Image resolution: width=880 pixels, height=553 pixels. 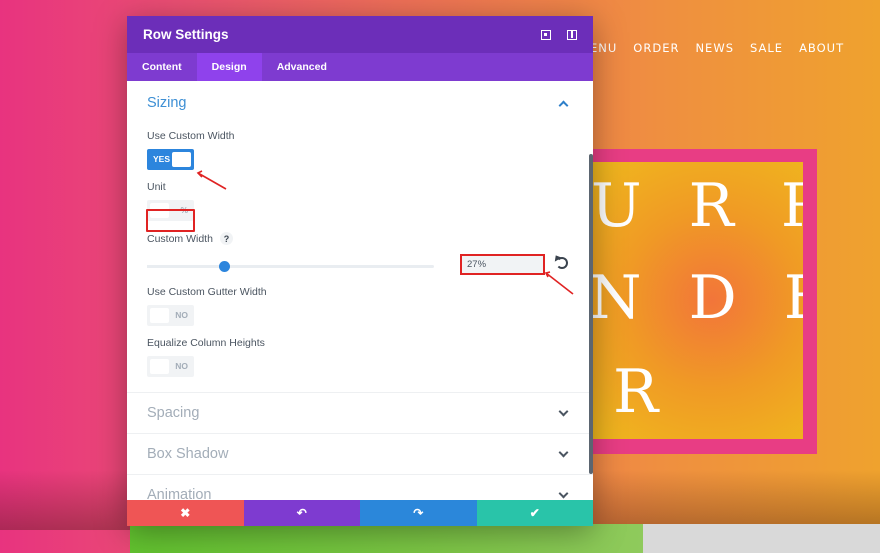 I want to click on hero-text-line-1: U R R, so click(x=697, y=206).